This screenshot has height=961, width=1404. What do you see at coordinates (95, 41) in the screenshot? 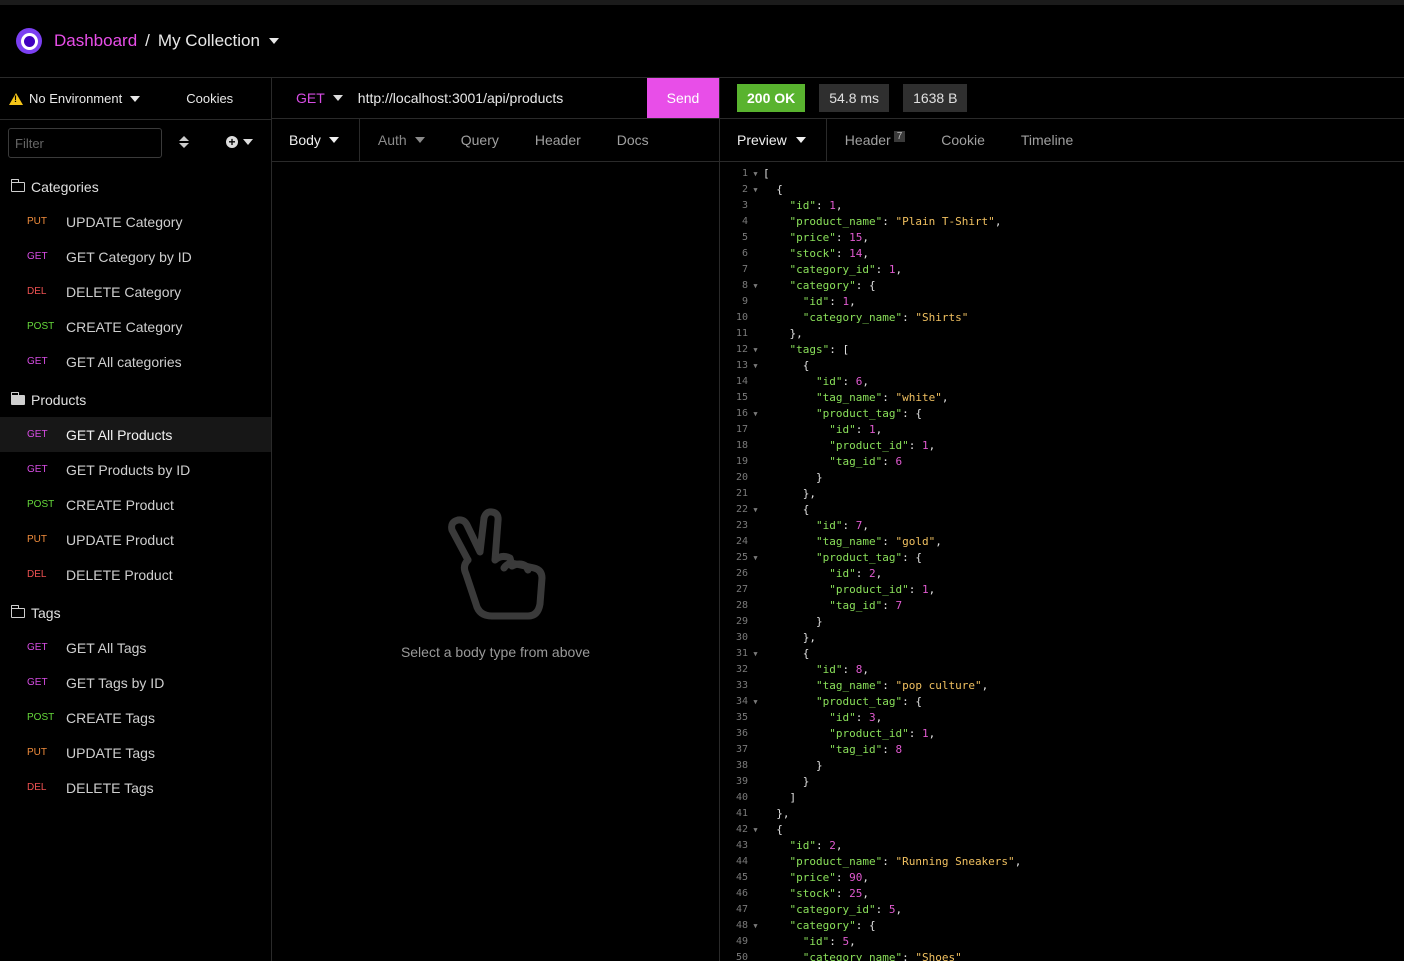
I see `breadcrumb-dashboard: Dashboard` at bounding box center [95, 41].